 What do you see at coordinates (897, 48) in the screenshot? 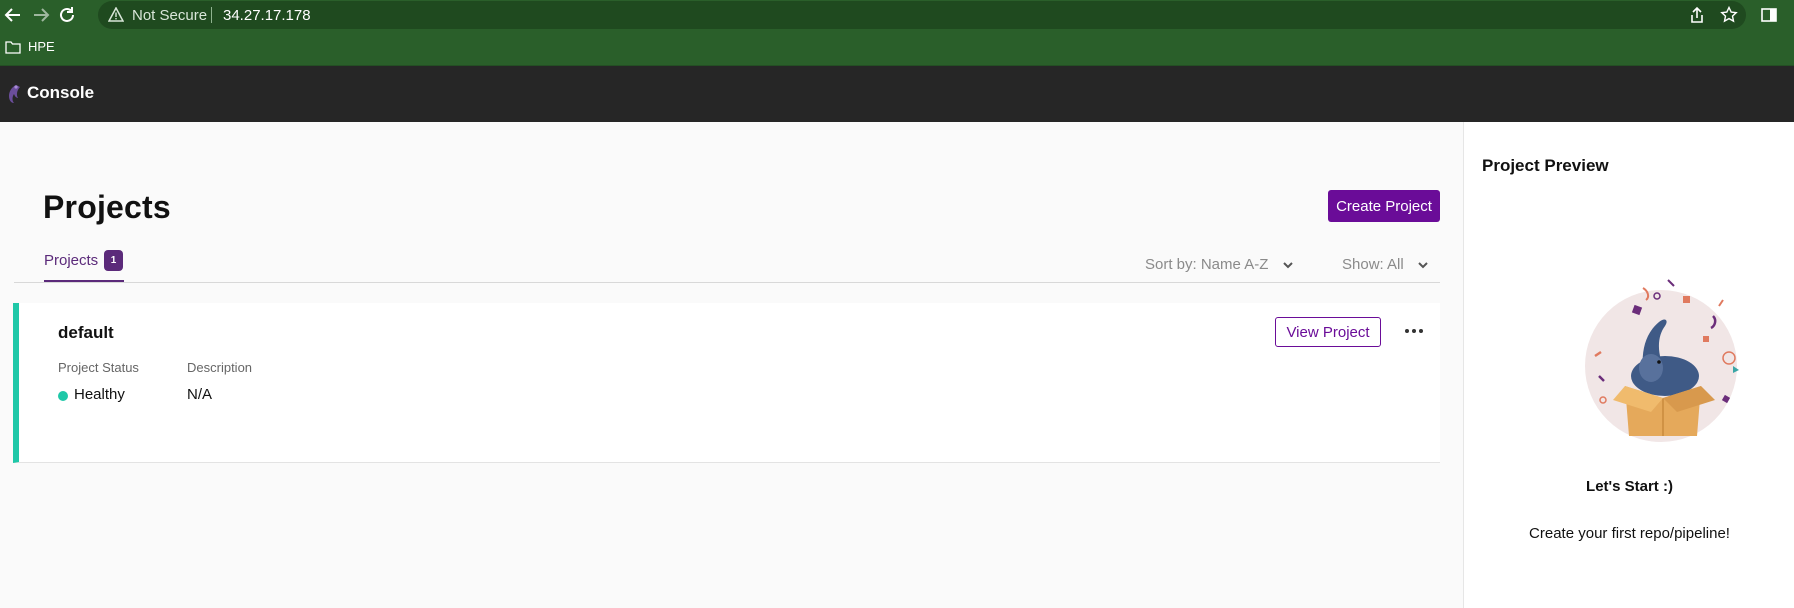
I see `bookmarks-bar: HPE` at bounding box center [897, 48].